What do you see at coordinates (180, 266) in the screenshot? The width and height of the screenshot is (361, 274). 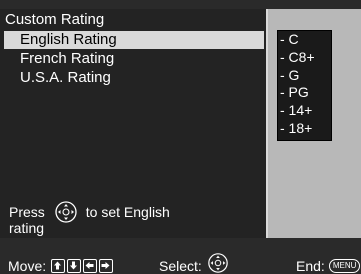 I see `select-label: Select:` at bounding box center [180, 266].